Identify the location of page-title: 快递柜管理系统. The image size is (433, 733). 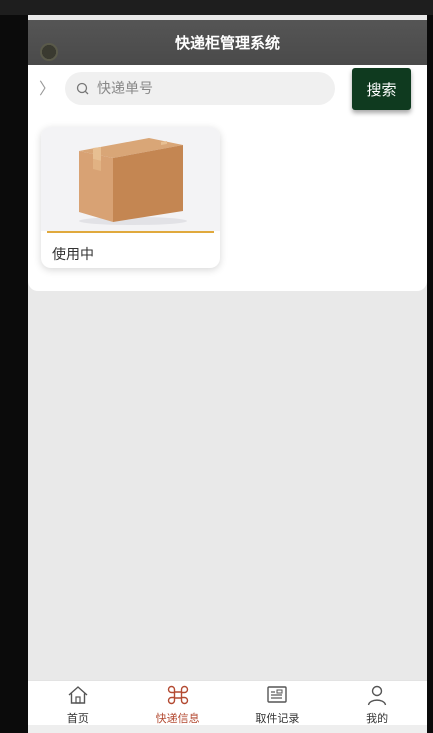
(227, 43).